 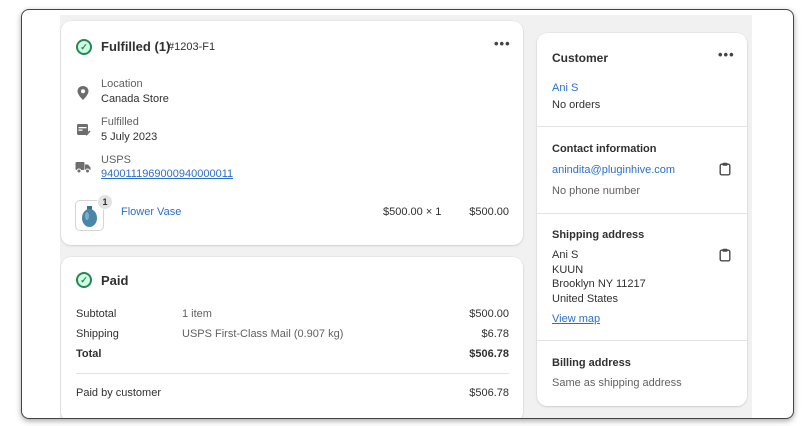 I want to click on total-label: Total, so click(x=89, y=354).